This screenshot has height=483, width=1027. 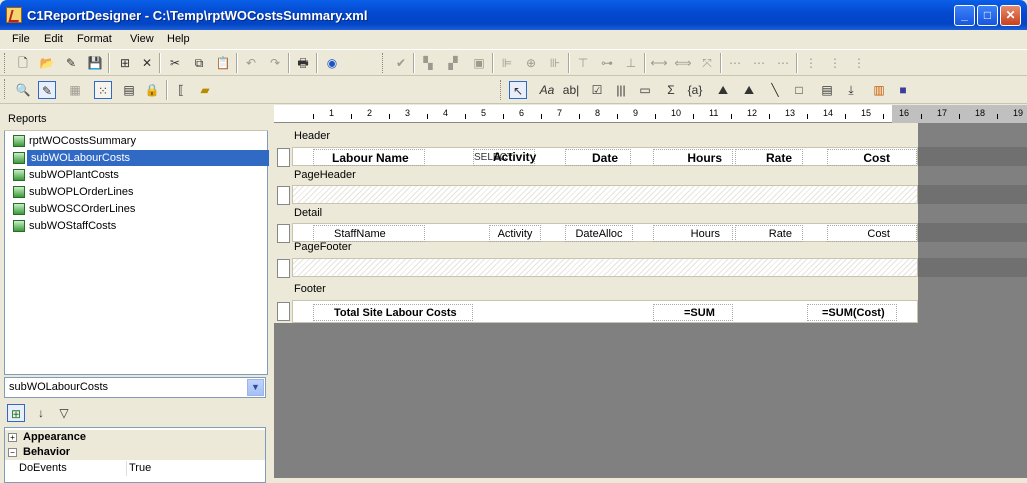 I want to click on menu-format: Format, so click(x=94, y=39).